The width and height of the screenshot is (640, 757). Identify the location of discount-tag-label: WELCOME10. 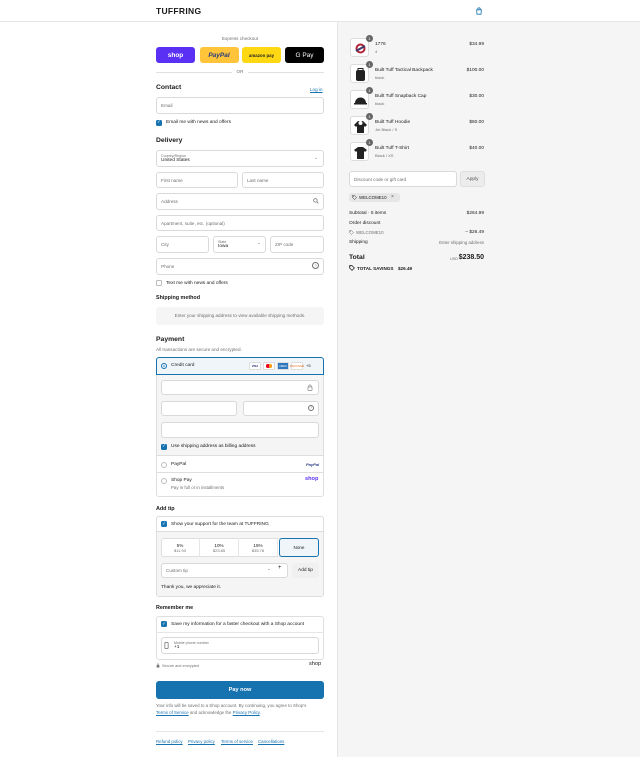
(373, 197).